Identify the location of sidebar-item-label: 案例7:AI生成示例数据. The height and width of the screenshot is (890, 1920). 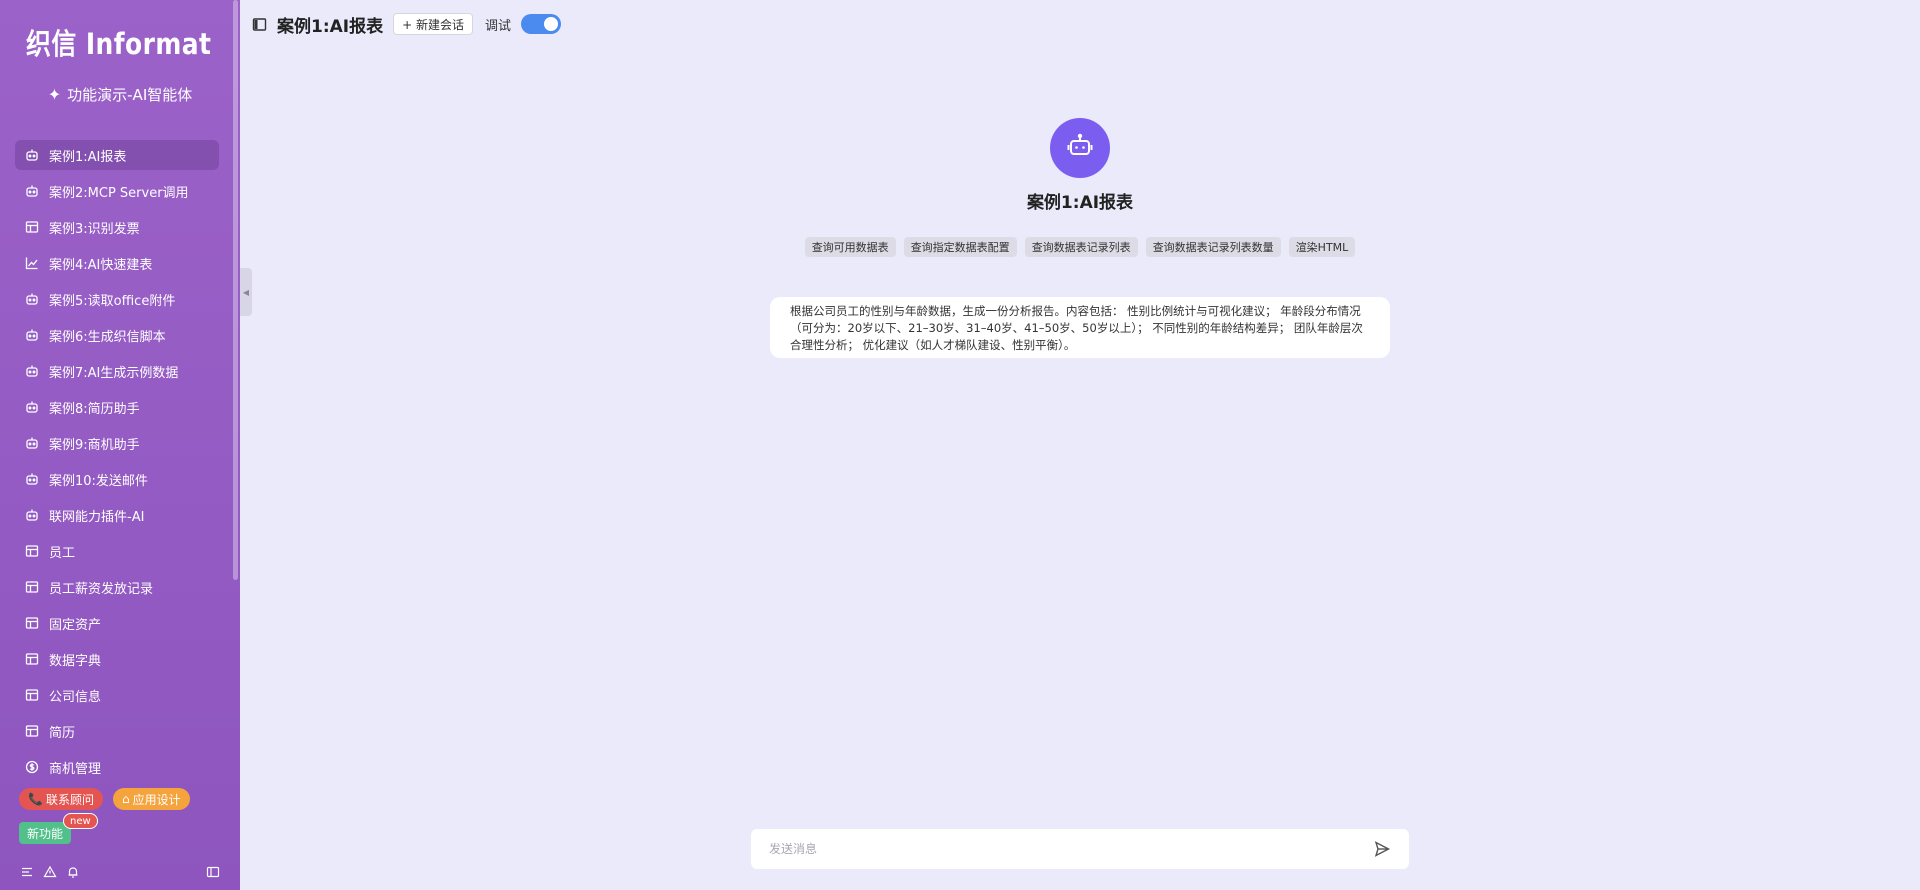
(114, 373).